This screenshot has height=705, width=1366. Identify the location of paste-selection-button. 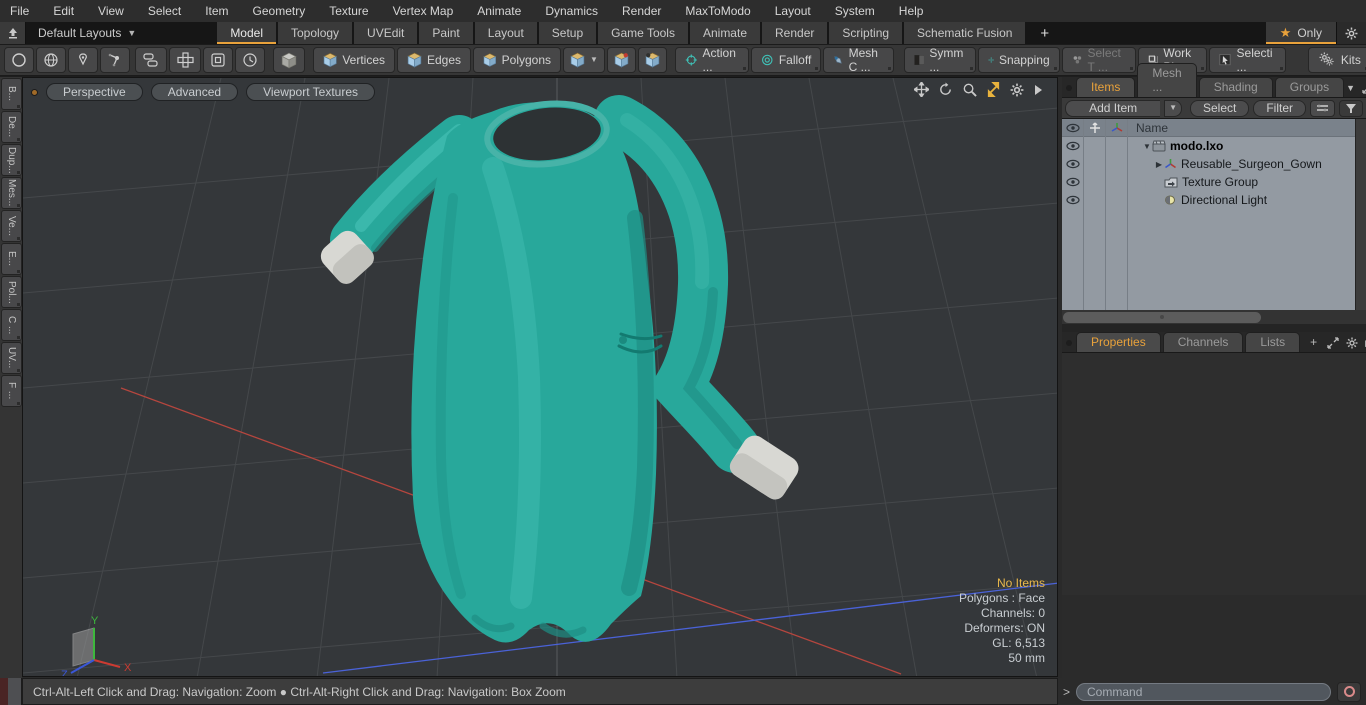
(652, 60).